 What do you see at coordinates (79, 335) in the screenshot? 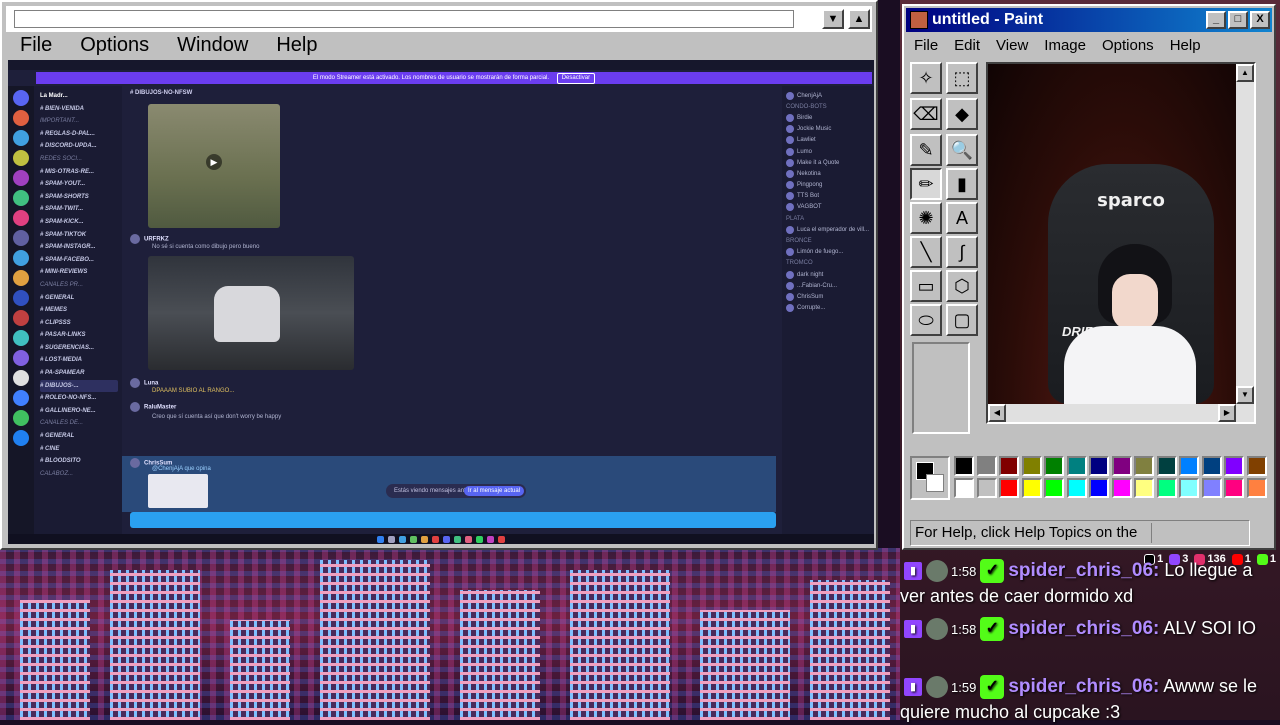
I see `channel-item: # PASAR-LINKS` at bounding box center [79, 335].